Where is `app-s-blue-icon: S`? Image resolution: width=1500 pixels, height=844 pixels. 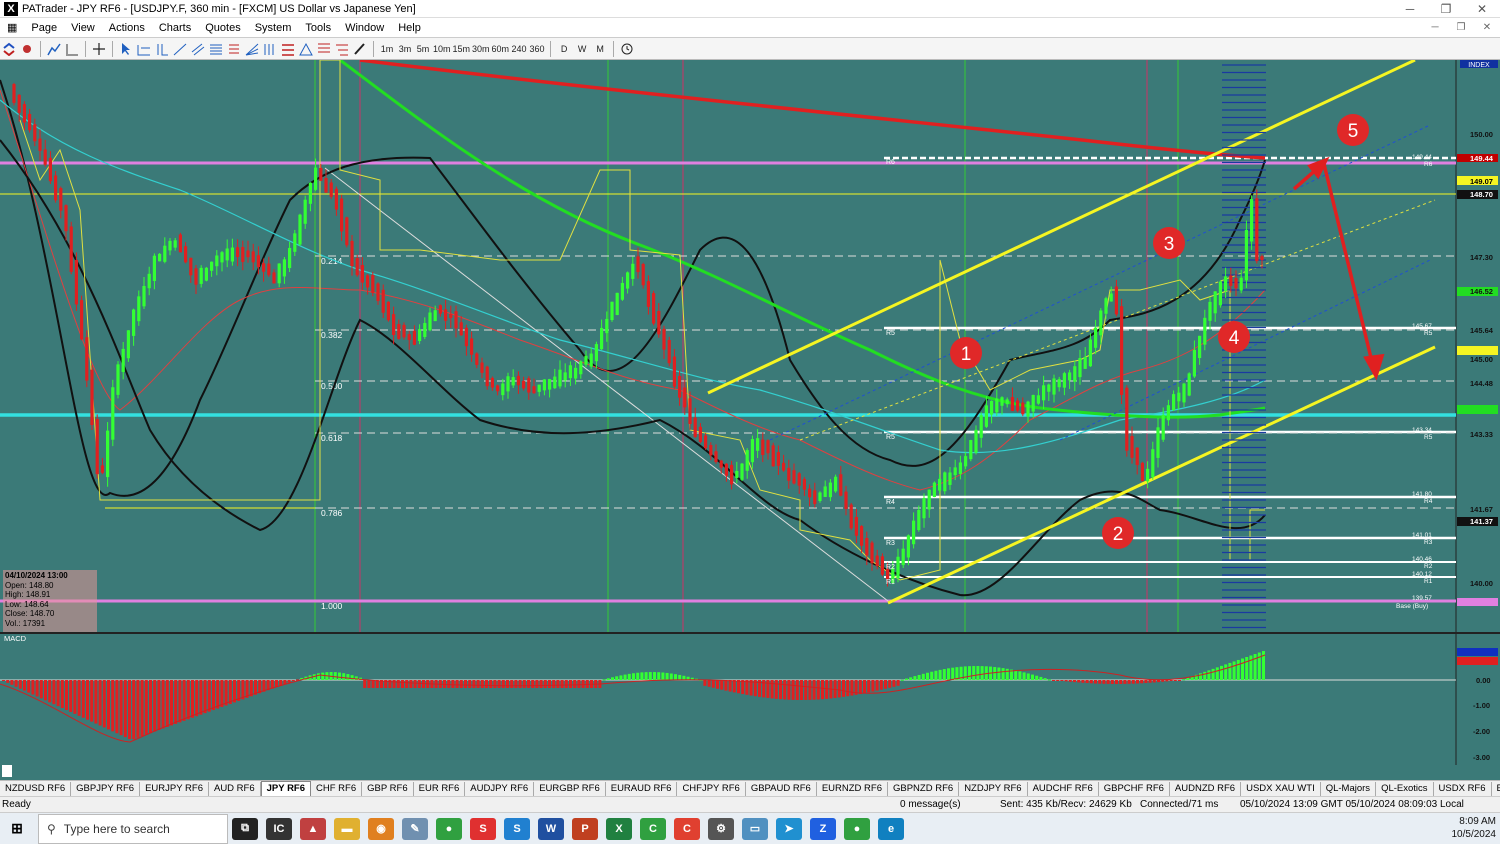 app-s-blue-icon: S is located at coordinates (517, 828).